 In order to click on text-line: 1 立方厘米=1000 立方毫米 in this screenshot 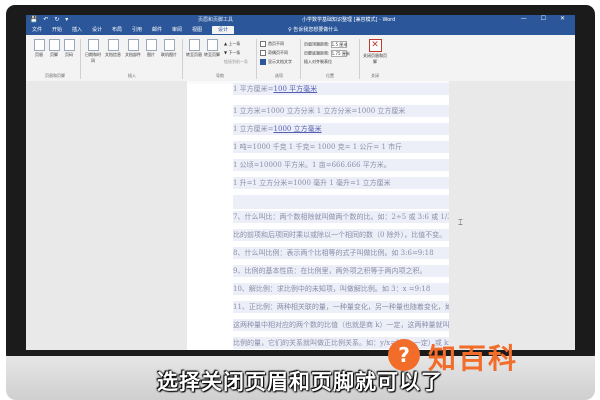, I will do `click(341, 129)`.